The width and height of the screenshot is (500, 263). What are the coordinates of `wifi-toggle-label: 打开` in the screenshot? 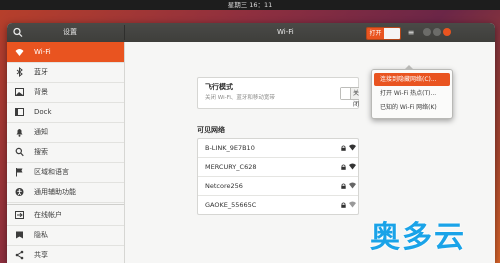 It's located at (375, 33).